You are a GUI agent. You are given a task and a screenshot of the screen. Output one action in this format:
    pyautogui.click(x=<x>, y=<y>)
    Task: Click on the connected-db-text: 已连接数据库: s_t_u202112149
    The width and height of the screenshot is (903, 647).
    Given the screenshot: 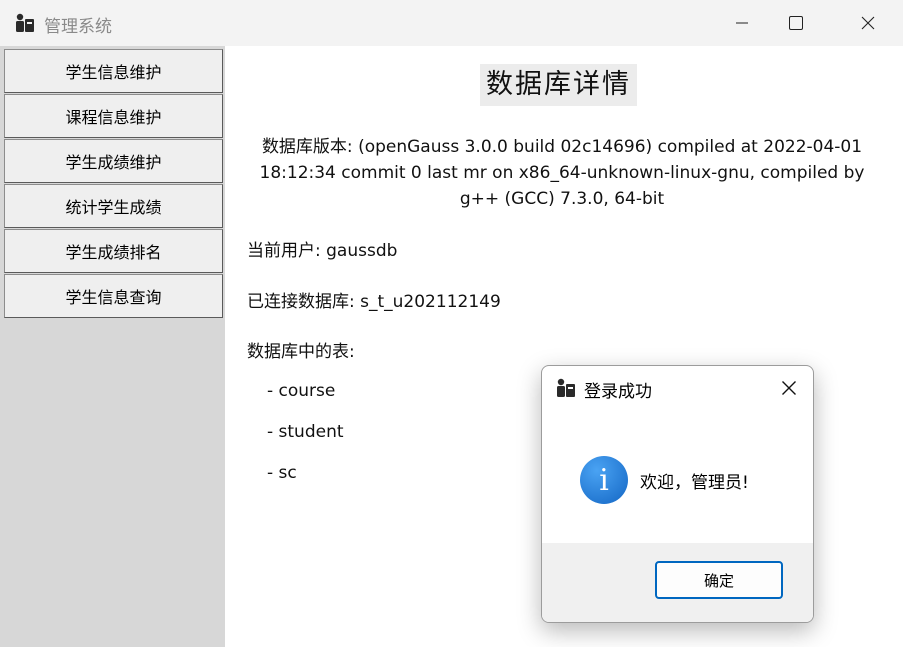 What is the action you would take?
    pyautogui.click(x=374, y=302)
    